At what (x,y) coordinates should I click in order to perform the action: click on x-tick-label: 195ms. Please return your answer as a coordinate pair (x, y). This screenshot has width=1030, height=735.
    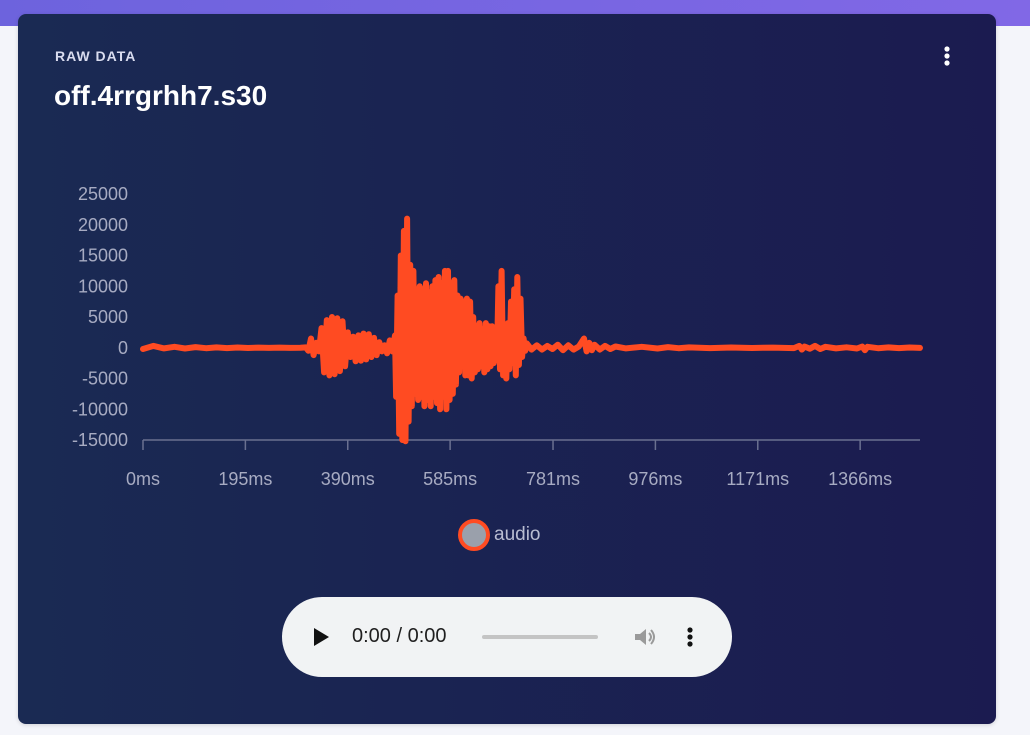
    Looking at the image, I should click on (245, 479).